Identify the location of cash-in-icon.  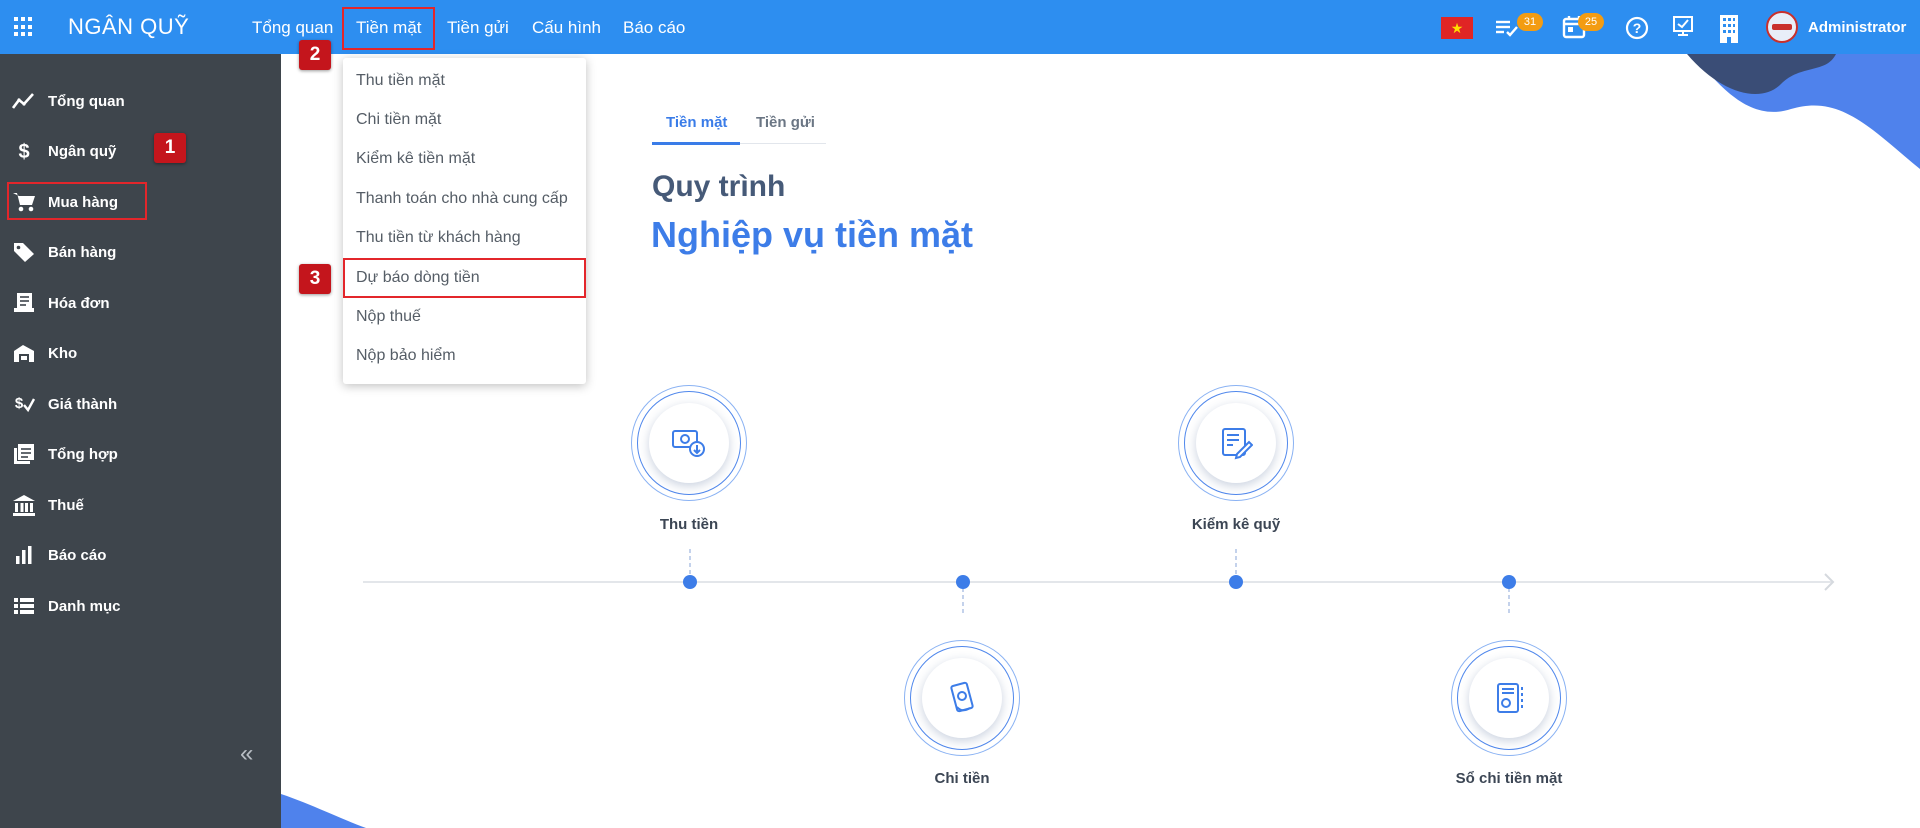
(689, 443).